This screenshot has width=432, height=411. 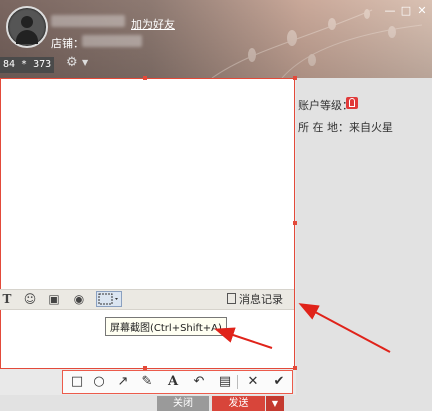 I want to click on save-icon: ▤, so click(x=225, y=382).